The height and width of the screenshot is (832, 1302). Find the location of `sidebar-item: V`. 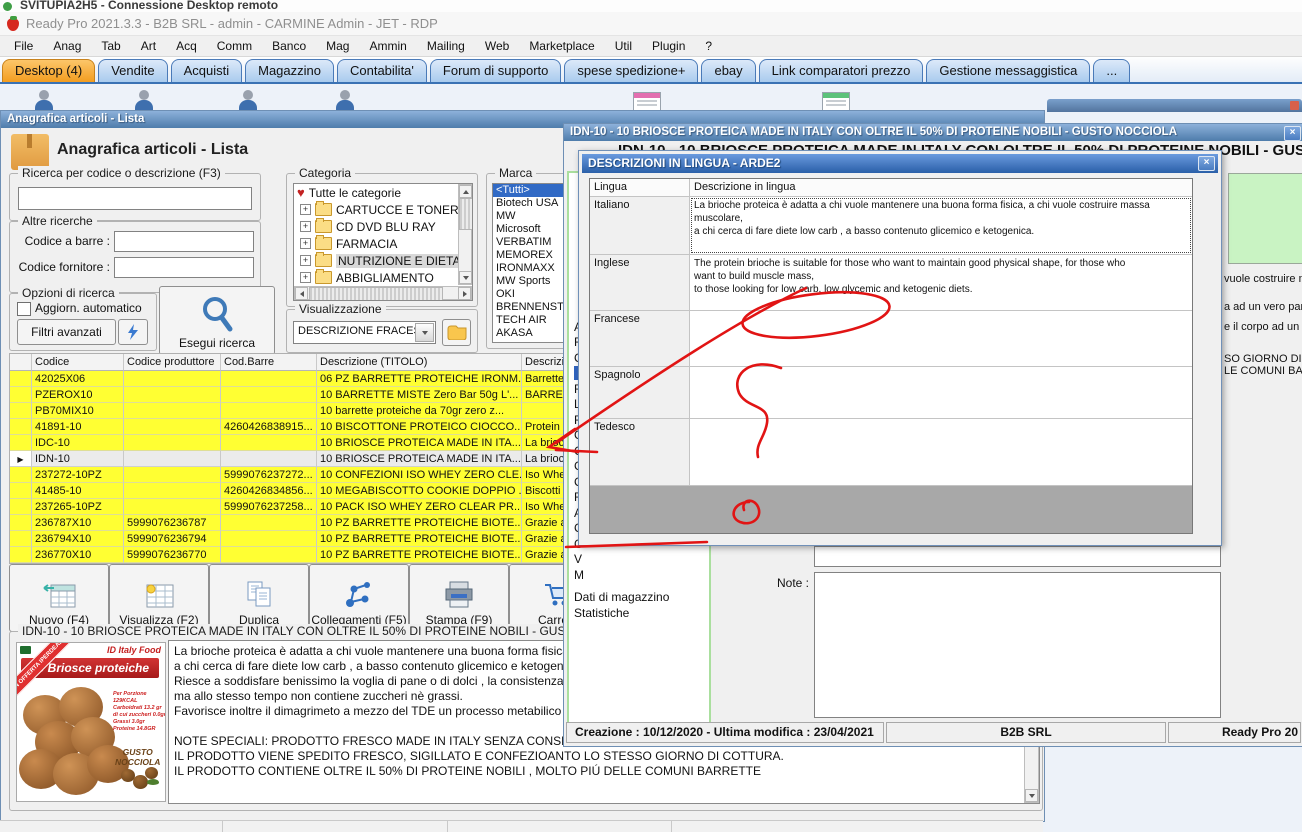

sidebar-item: V is located at coordinates (578, 559).